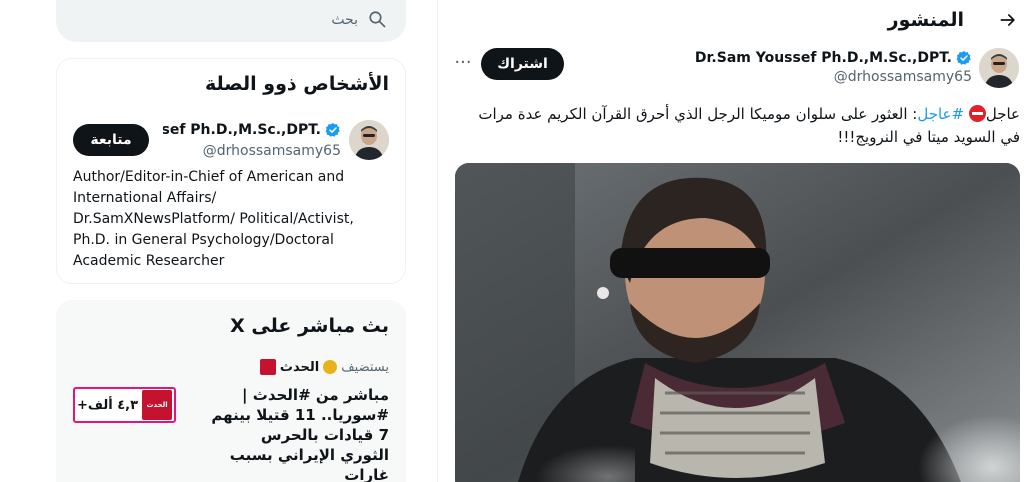  I want to click on search-icon, so click(377, 19).